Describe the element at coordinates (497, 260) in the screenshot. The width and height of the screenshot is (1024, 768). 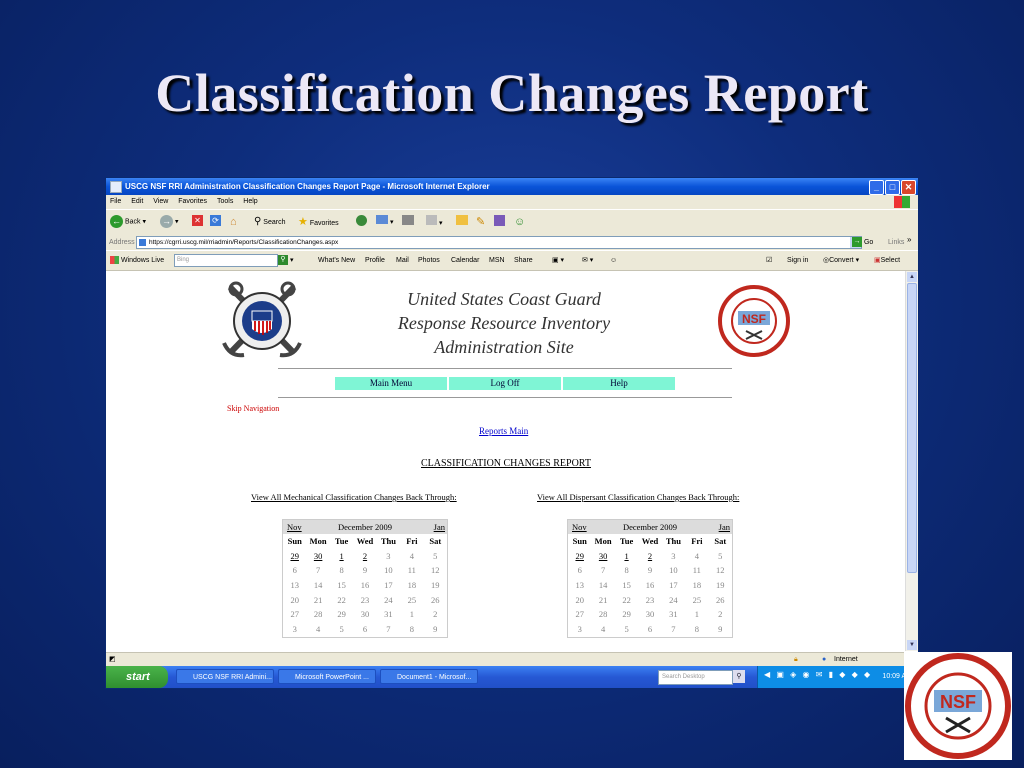
I see `link-msn: MSN` at that location.